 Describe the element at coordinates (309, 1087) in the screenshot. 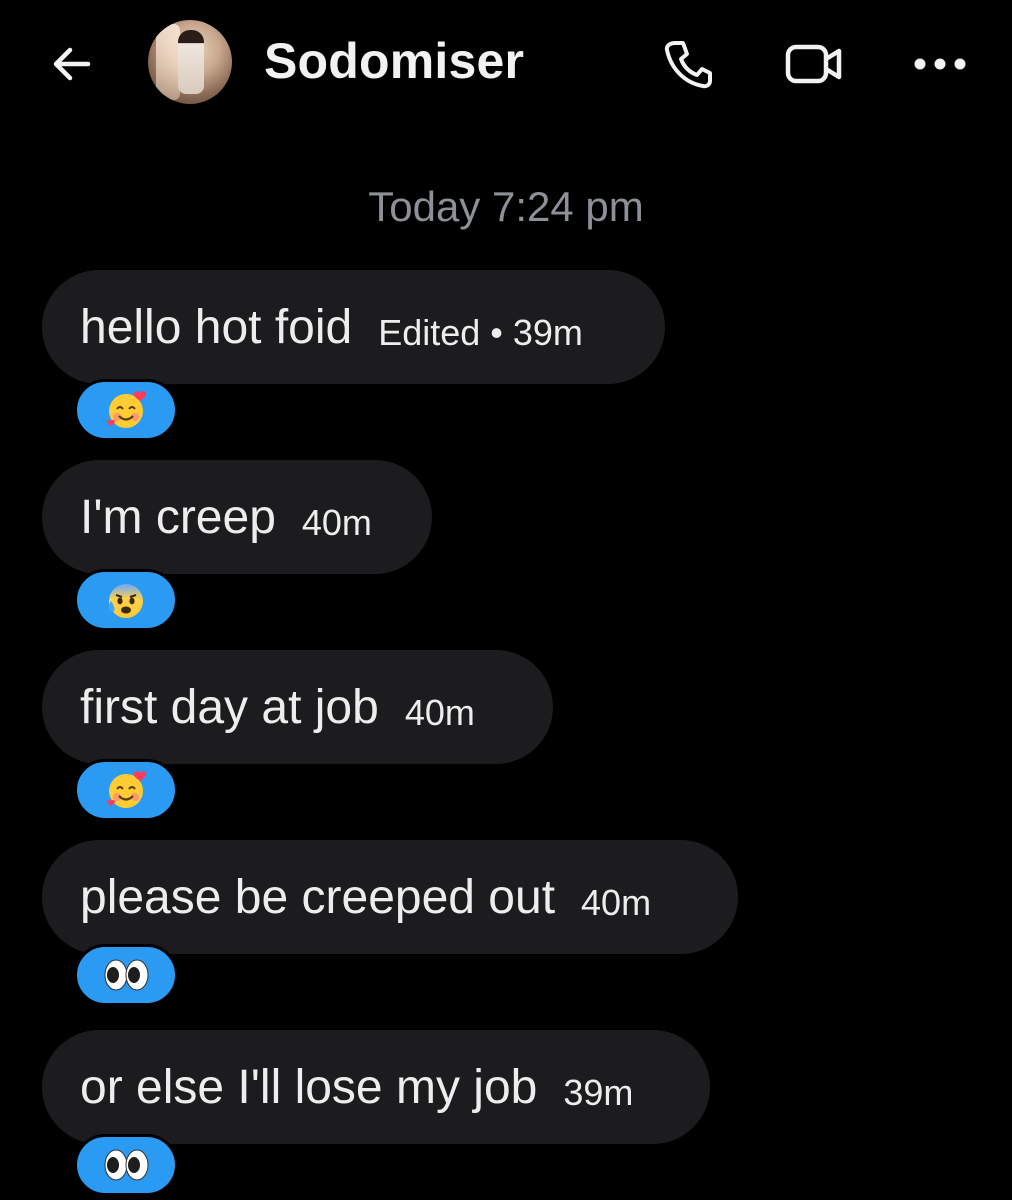

I see `message-text: or else I'll lose my job` at that location.